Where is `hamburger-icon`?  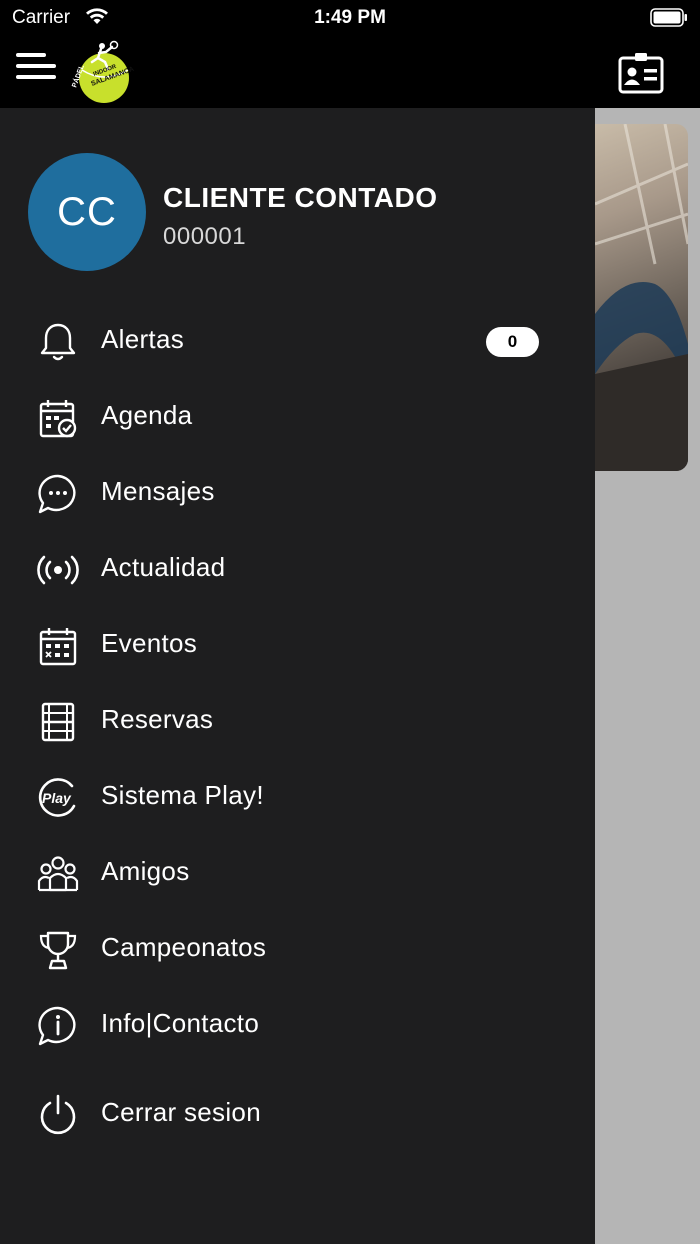
hamburger-icon is located at coordinates (37, 69).